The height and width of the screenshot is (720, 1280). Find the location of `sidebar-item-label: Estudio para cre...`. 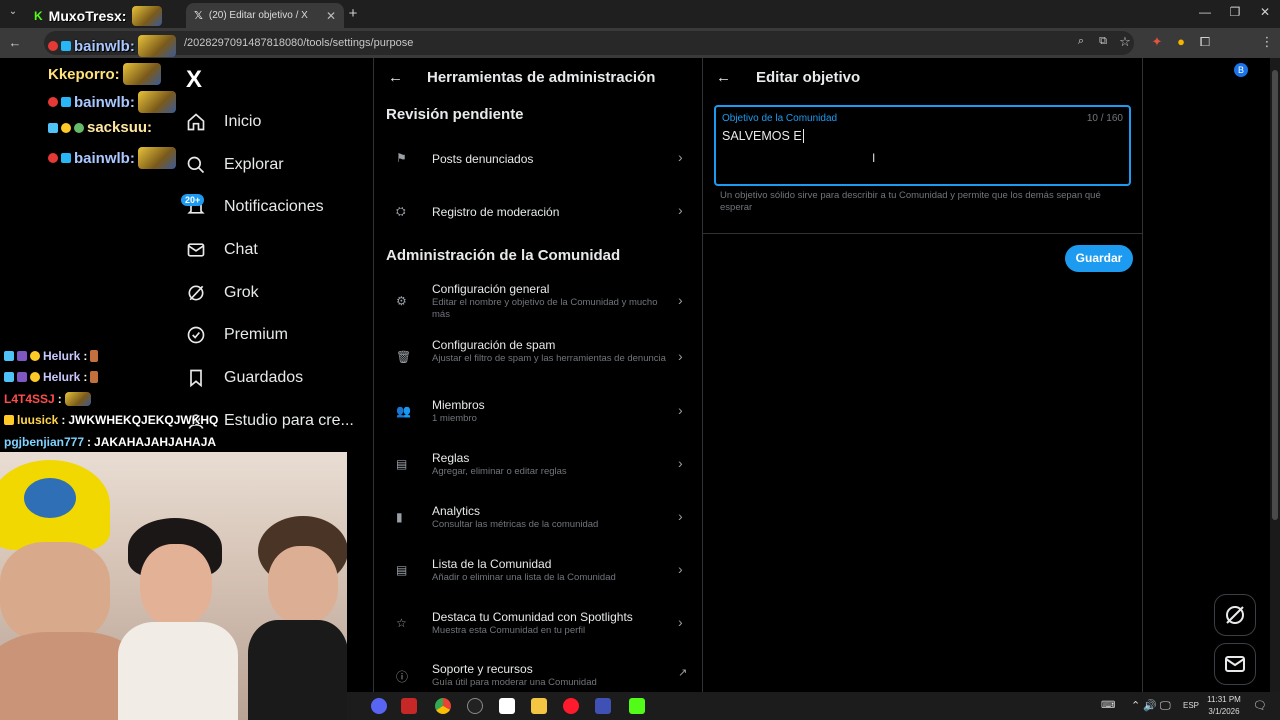

sidebar-item-label: Estudio para cre... is located at coordinates (289, 420).